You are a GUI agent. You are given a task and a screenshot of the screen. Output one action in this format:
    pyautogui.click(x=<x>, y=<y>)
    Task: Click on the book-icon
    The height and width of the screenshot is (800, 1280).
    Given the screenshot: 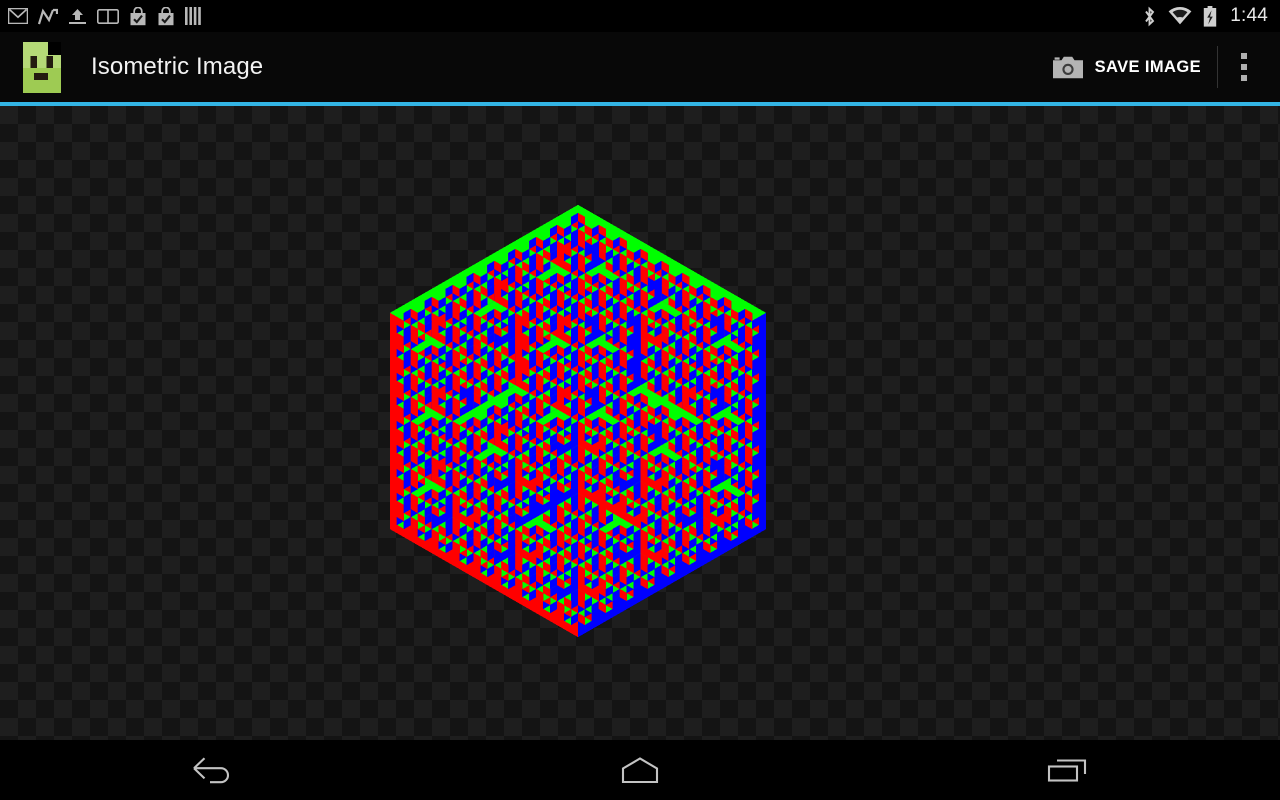 What is the action you would take?
    pyautogui.click(x=108, y=16)
    